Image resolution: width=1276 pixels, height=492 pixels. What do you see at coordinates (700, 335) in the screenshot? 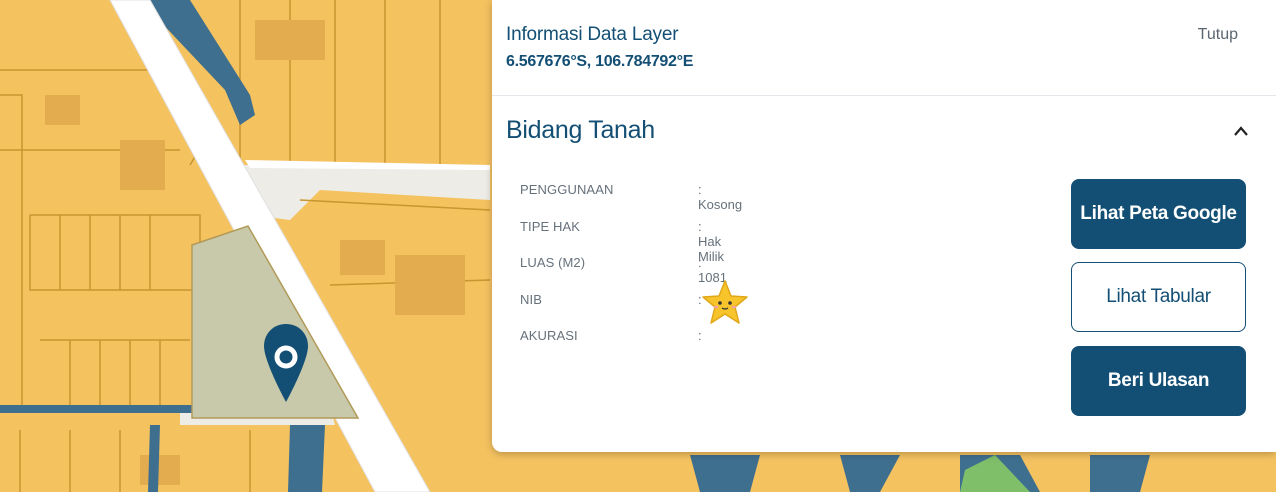
I see `attribute-value: :` at bounding box center [700, 335].